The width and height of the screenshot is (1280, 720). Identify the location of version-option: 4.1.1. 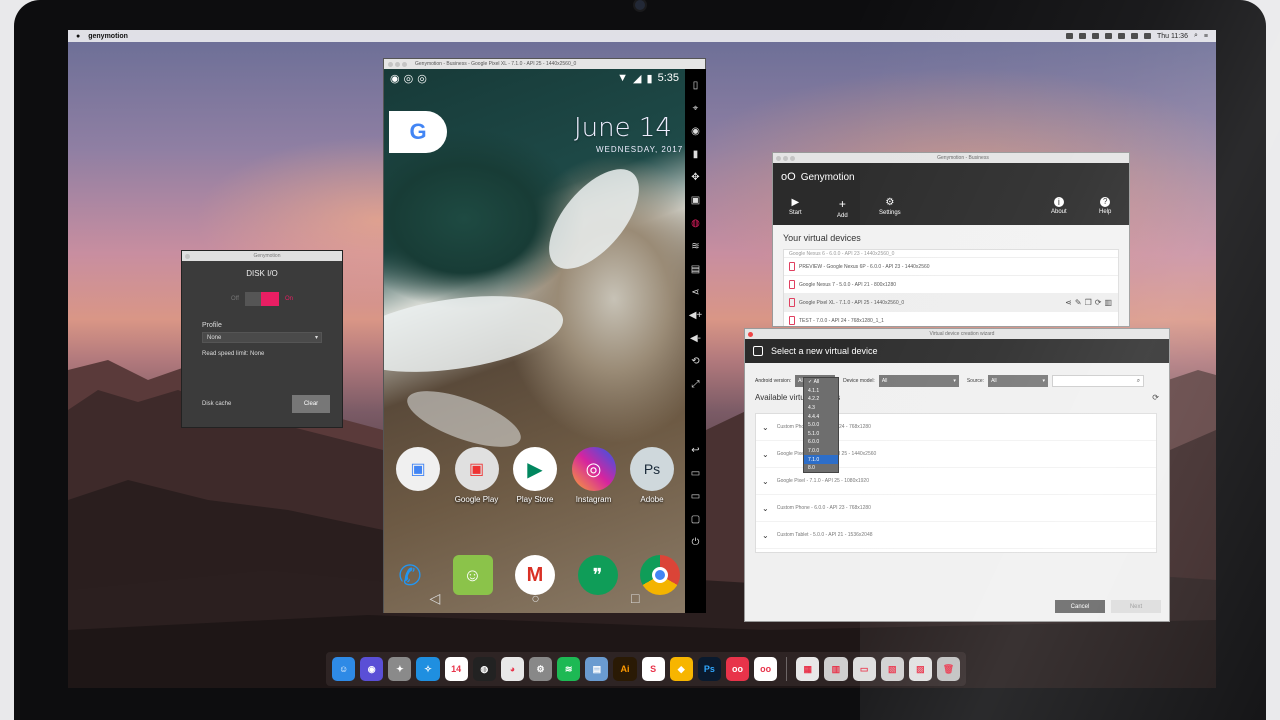
(821, 391).